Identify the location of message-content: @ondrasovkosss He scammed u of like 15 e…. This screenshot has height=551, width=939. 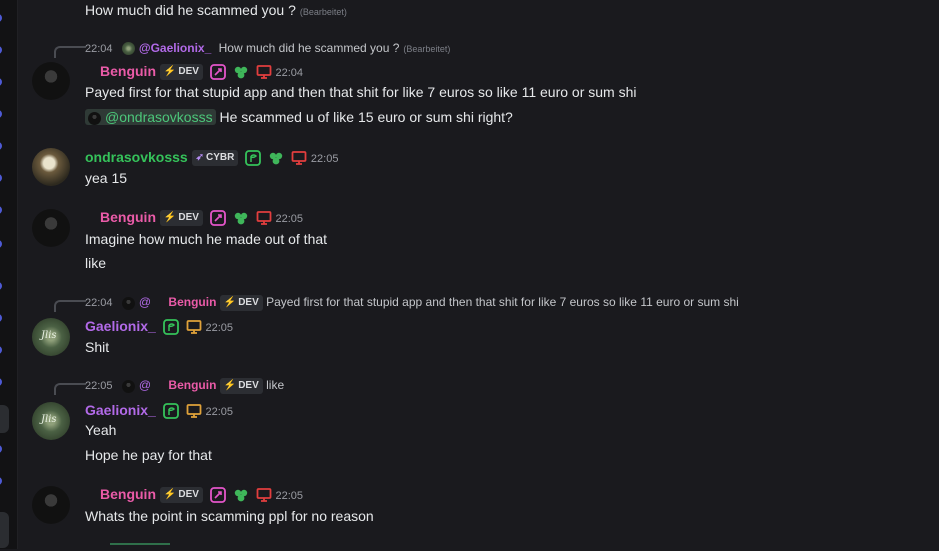
(299, 117).